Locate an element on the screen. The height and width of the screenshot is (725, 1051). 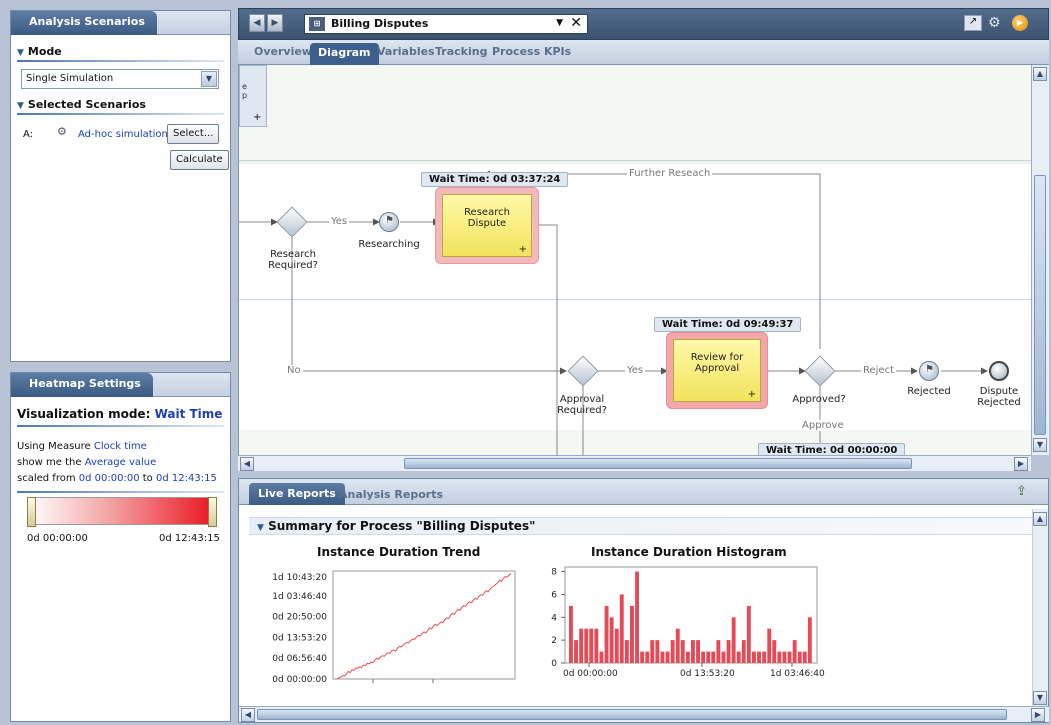
gradient-max-handle is located at coordinates (212, 512).